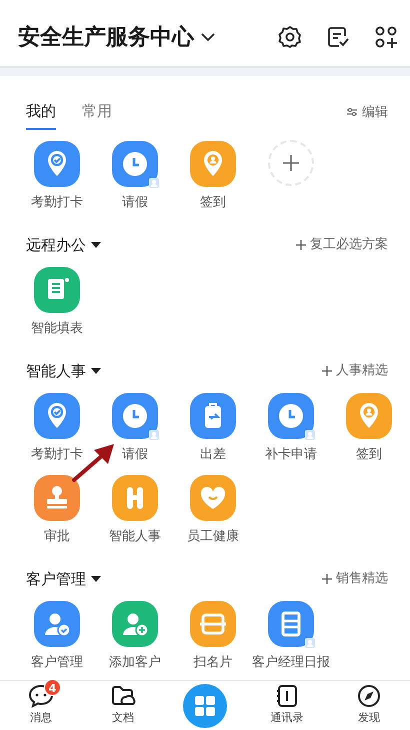 This screenshot has height=730, width=410. What do you see at coordinates (123, 705) in the screenshot?
I see `nav-tab: 文档` at bounding box center [123, 705].